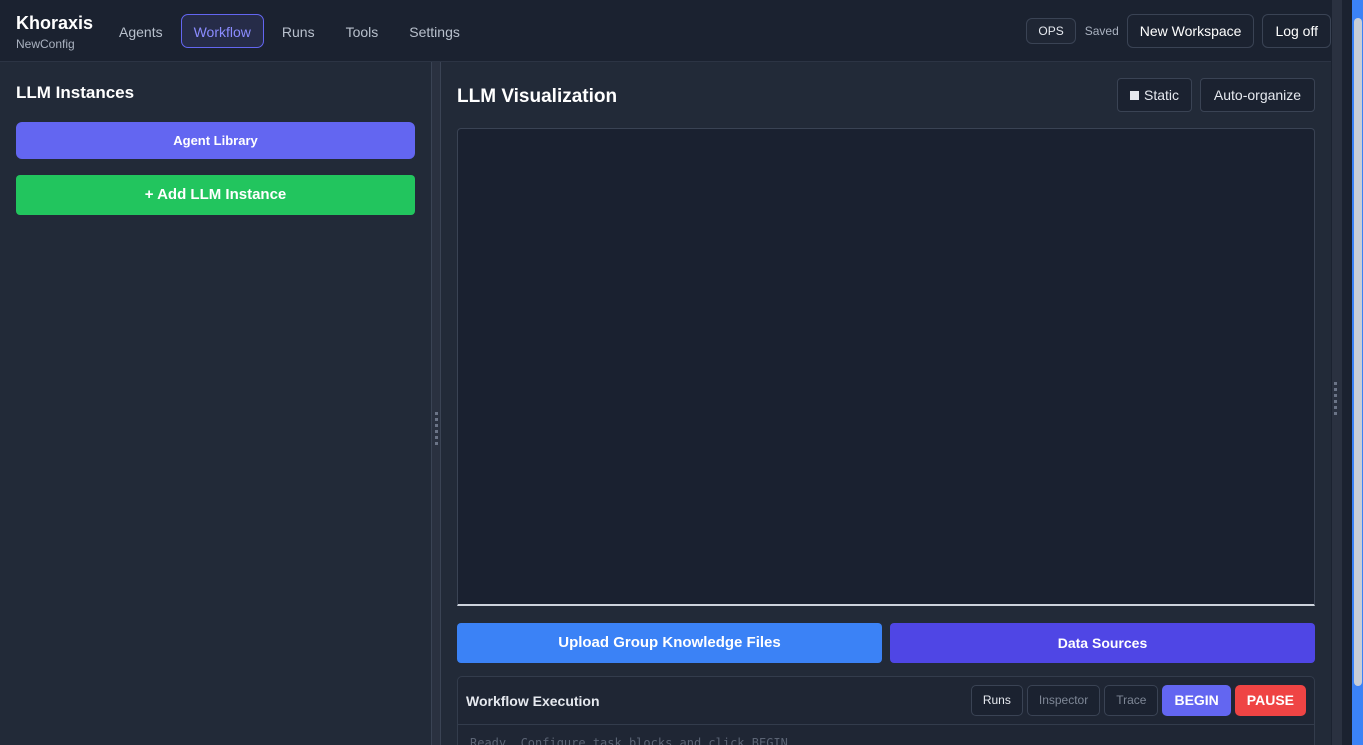  What do you see at coordinates (996, 700) in the screenshot?
I see `runs-button: Runs` at bounding box center [996, 700].